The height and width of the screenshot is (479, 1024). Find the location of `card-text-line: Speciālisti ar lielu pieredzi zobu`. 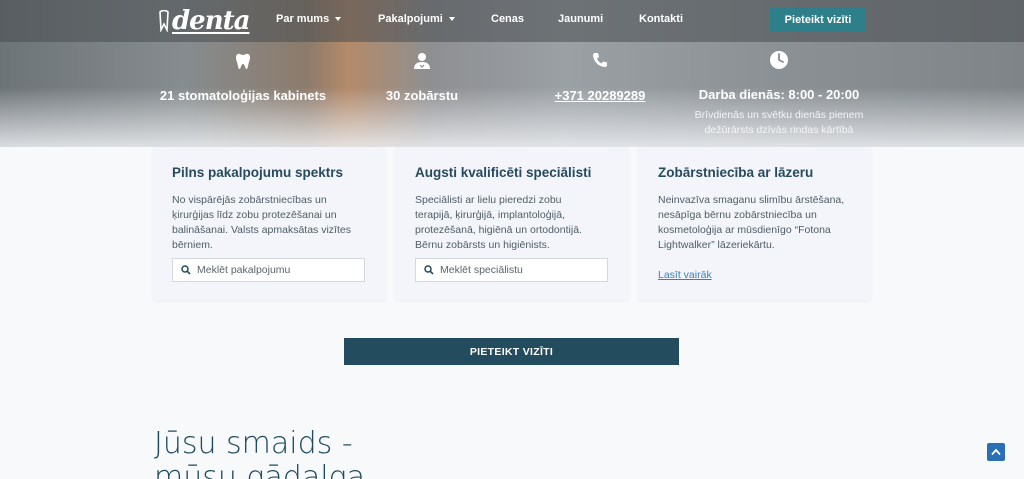

card-text-line: Speciālisti ar lielu pieredzi zobu is located at coordinates (488, 200).